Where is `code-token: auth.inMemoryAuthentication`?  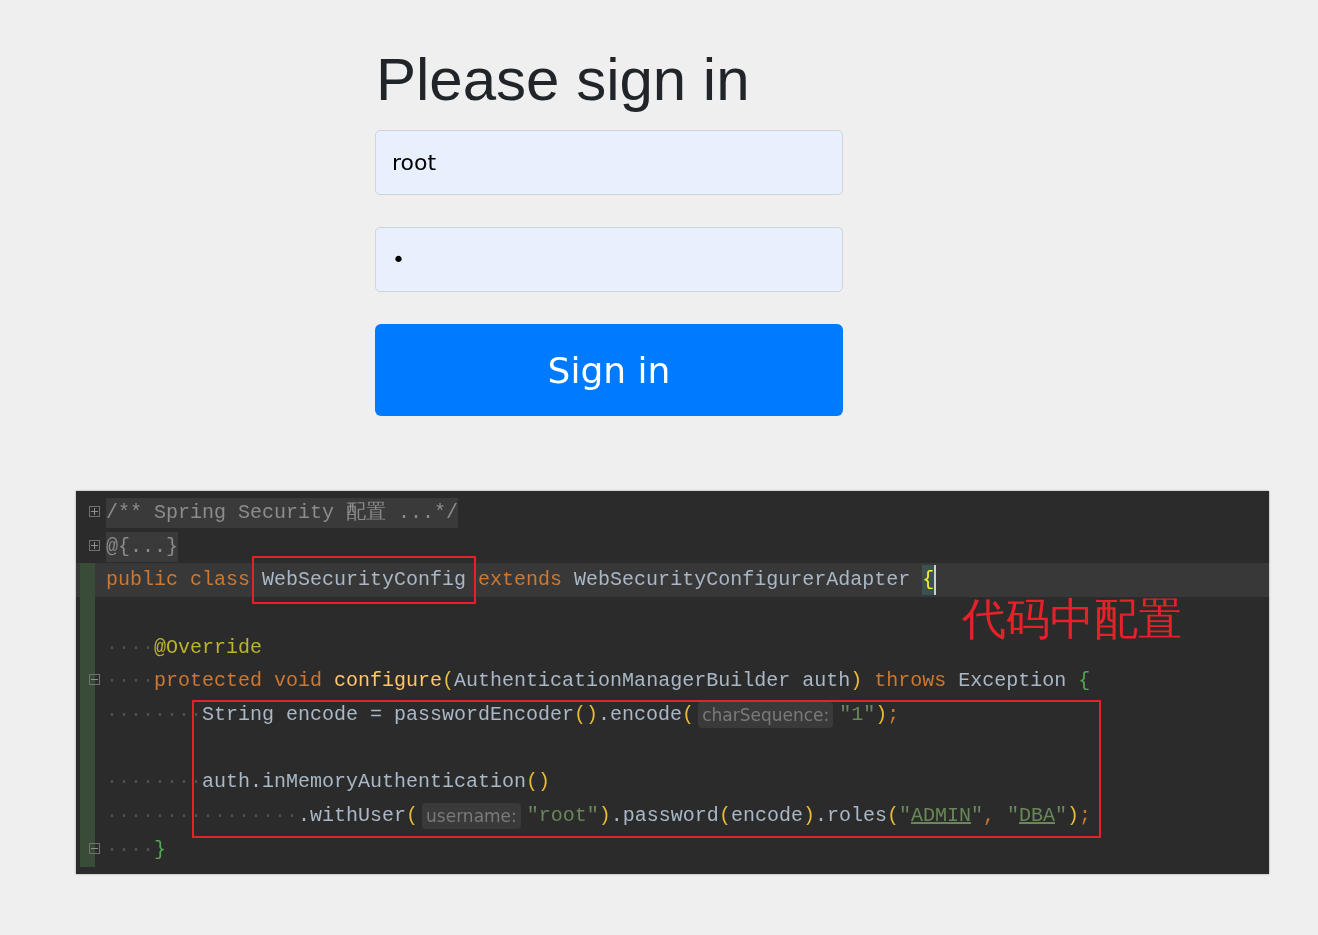
code-token: auth.inMemoryAuthentication is located at coordinates (364, 782).